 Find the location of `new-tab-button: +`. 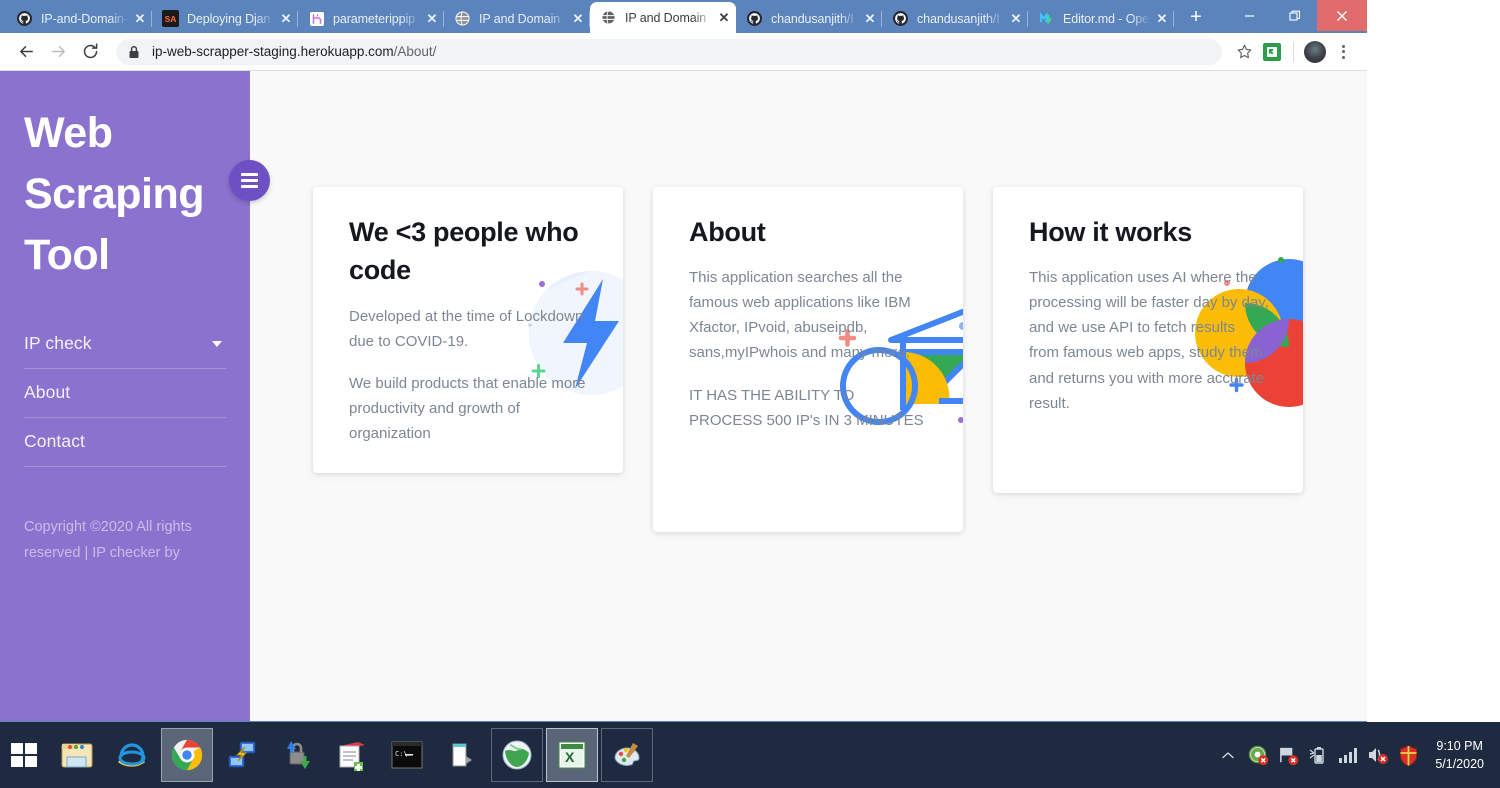

new-tab-button: + is located at coordinates (1196, 17).